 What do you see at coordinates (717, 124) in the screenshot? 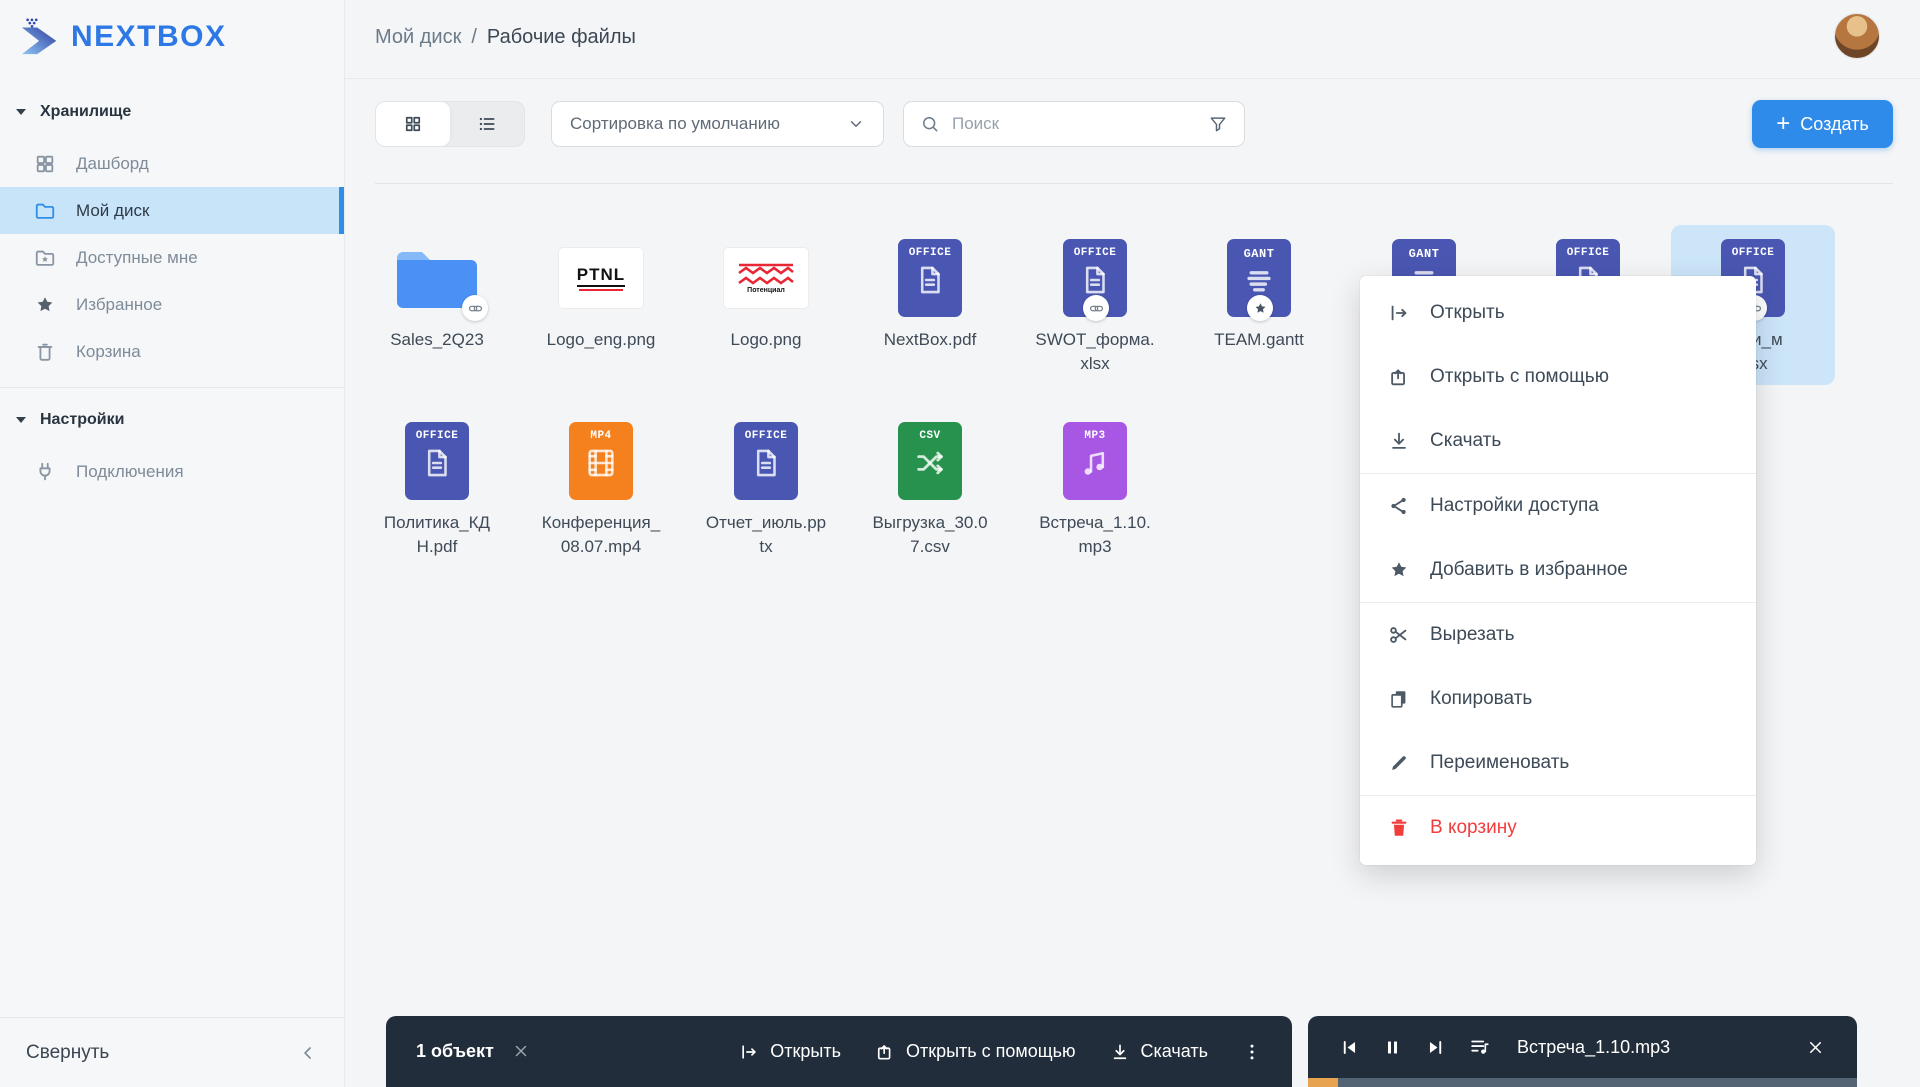
I see `sort-dropdown: Сортировка по умолчанию` at bounding box center [717, 124].